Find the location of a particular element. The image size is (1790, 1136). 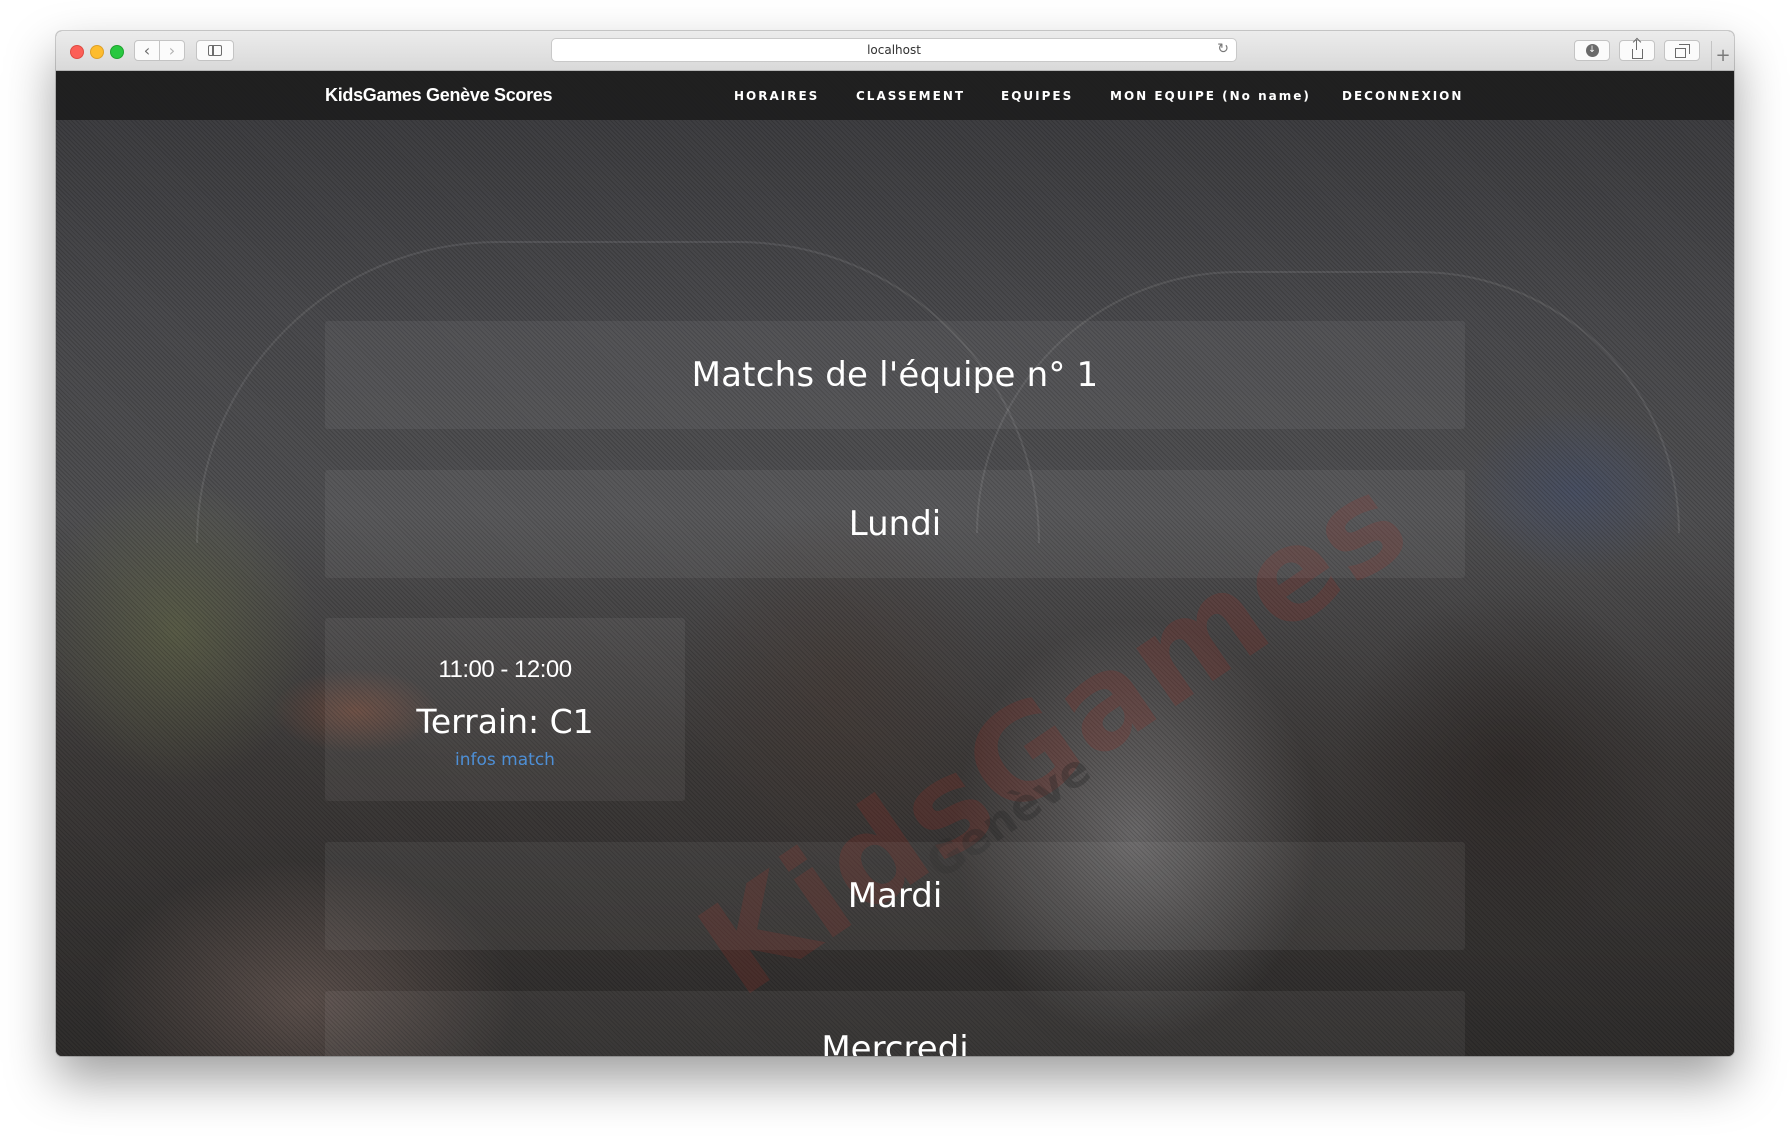

show-tabs-button is located at coordinates (1682, 50).